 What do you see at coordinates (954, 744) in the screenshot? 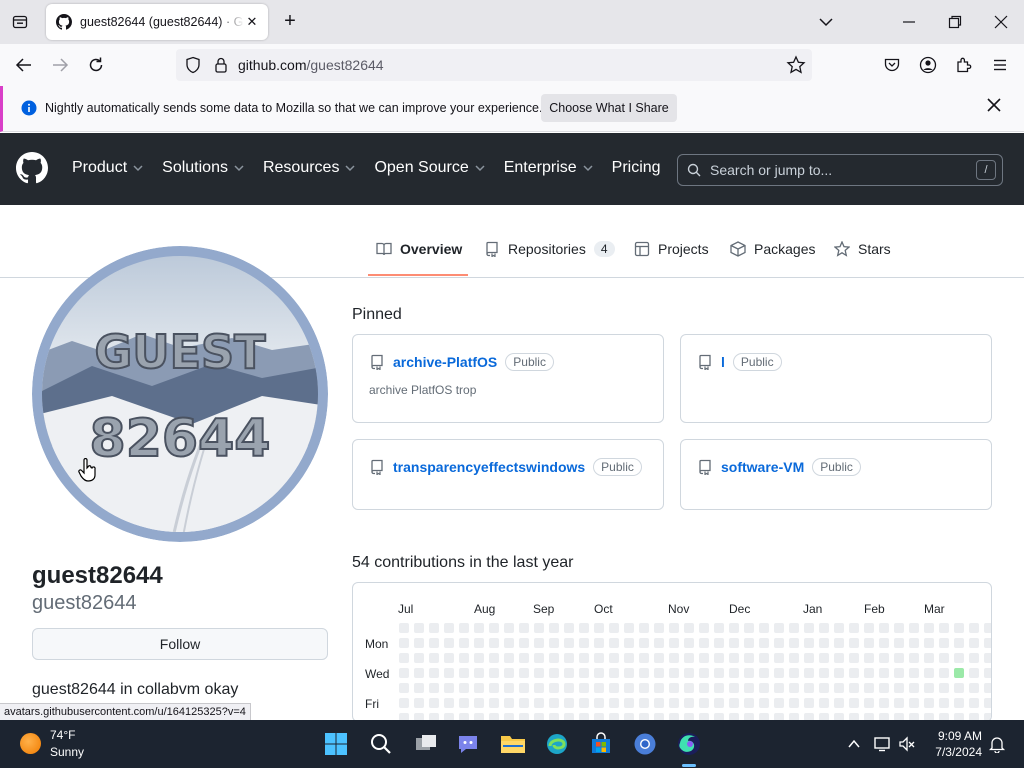
I see `system-clock: 9:09 AM 7/3/2024` at bounding box center [954, 744].